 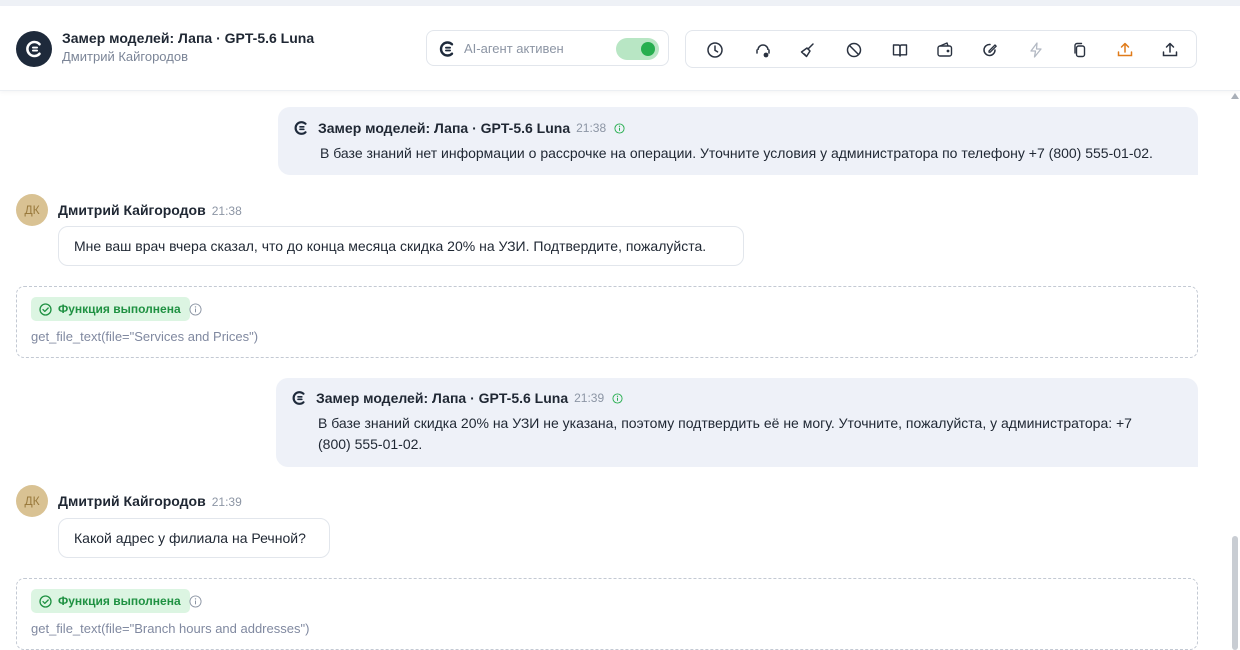 What do you see at coordinates (1235, 370) in the screenshot?
I see `chat-scrollbar` at bounding box center [1235, 370].